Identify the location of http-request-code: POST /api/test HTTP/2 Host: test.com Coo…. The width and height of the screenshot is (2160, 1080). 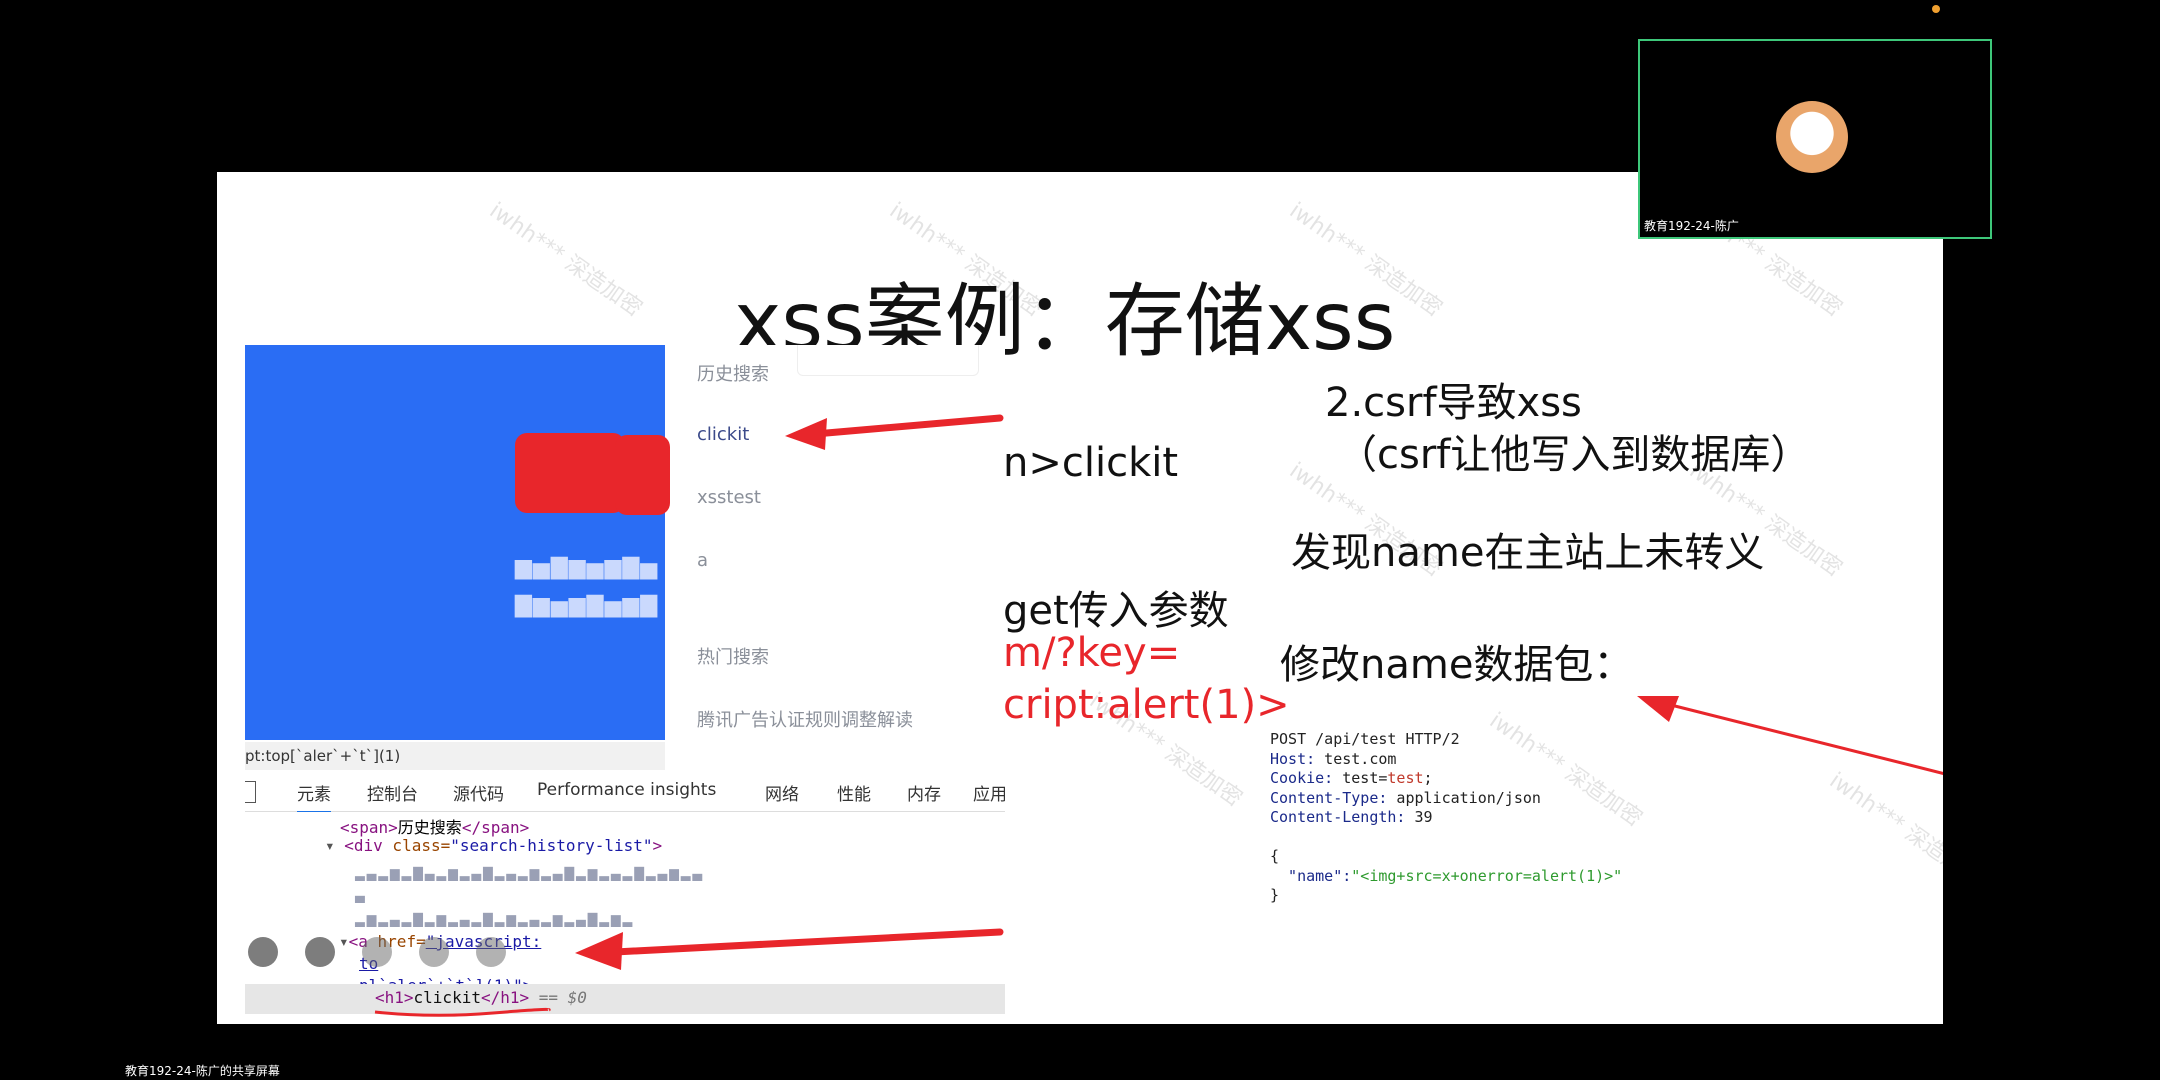
(1446, 817).